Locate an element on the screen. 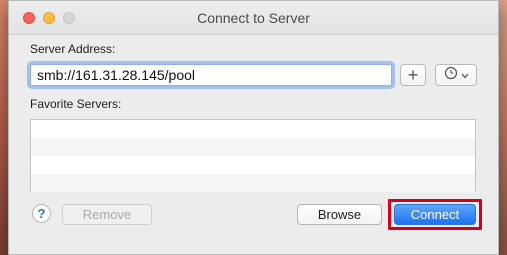 The width and height of the screenshot is (507, 255). chevron-down-icon is located at coordinates (465, 75).